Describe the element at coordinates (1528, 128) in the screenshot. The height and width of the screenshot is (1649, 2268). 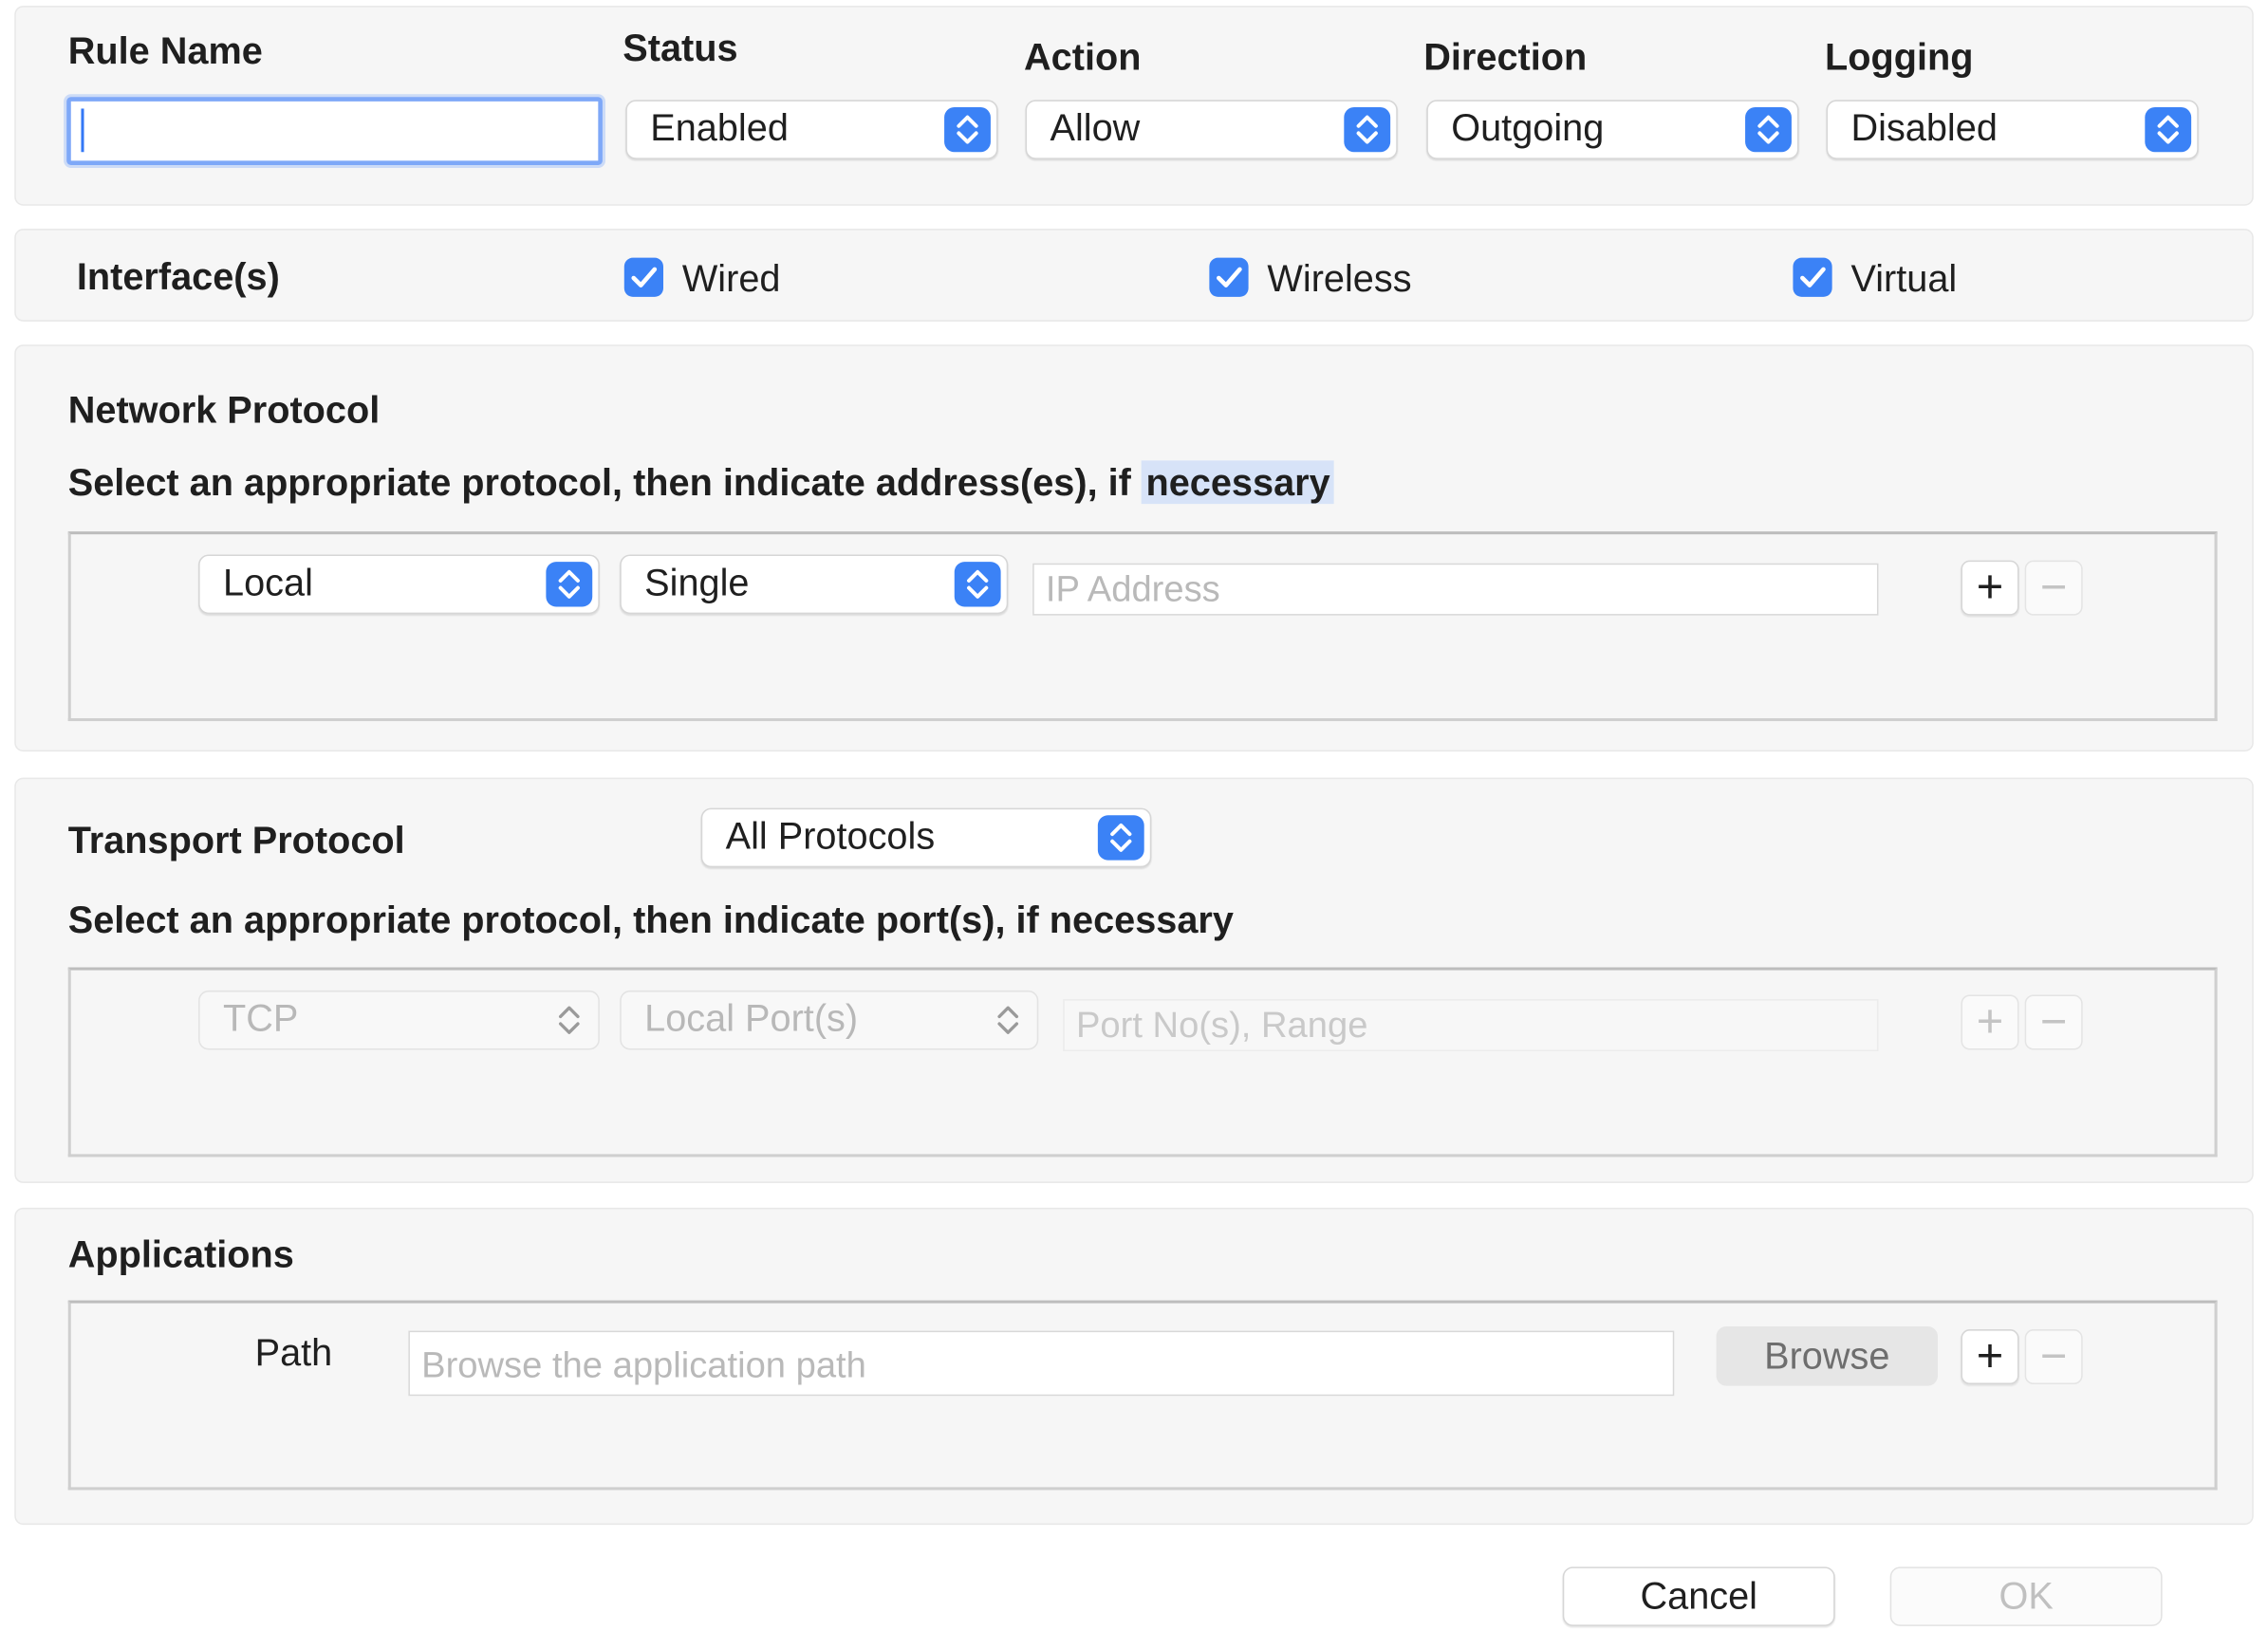
I see `direction-value: Outgoing` at that location.